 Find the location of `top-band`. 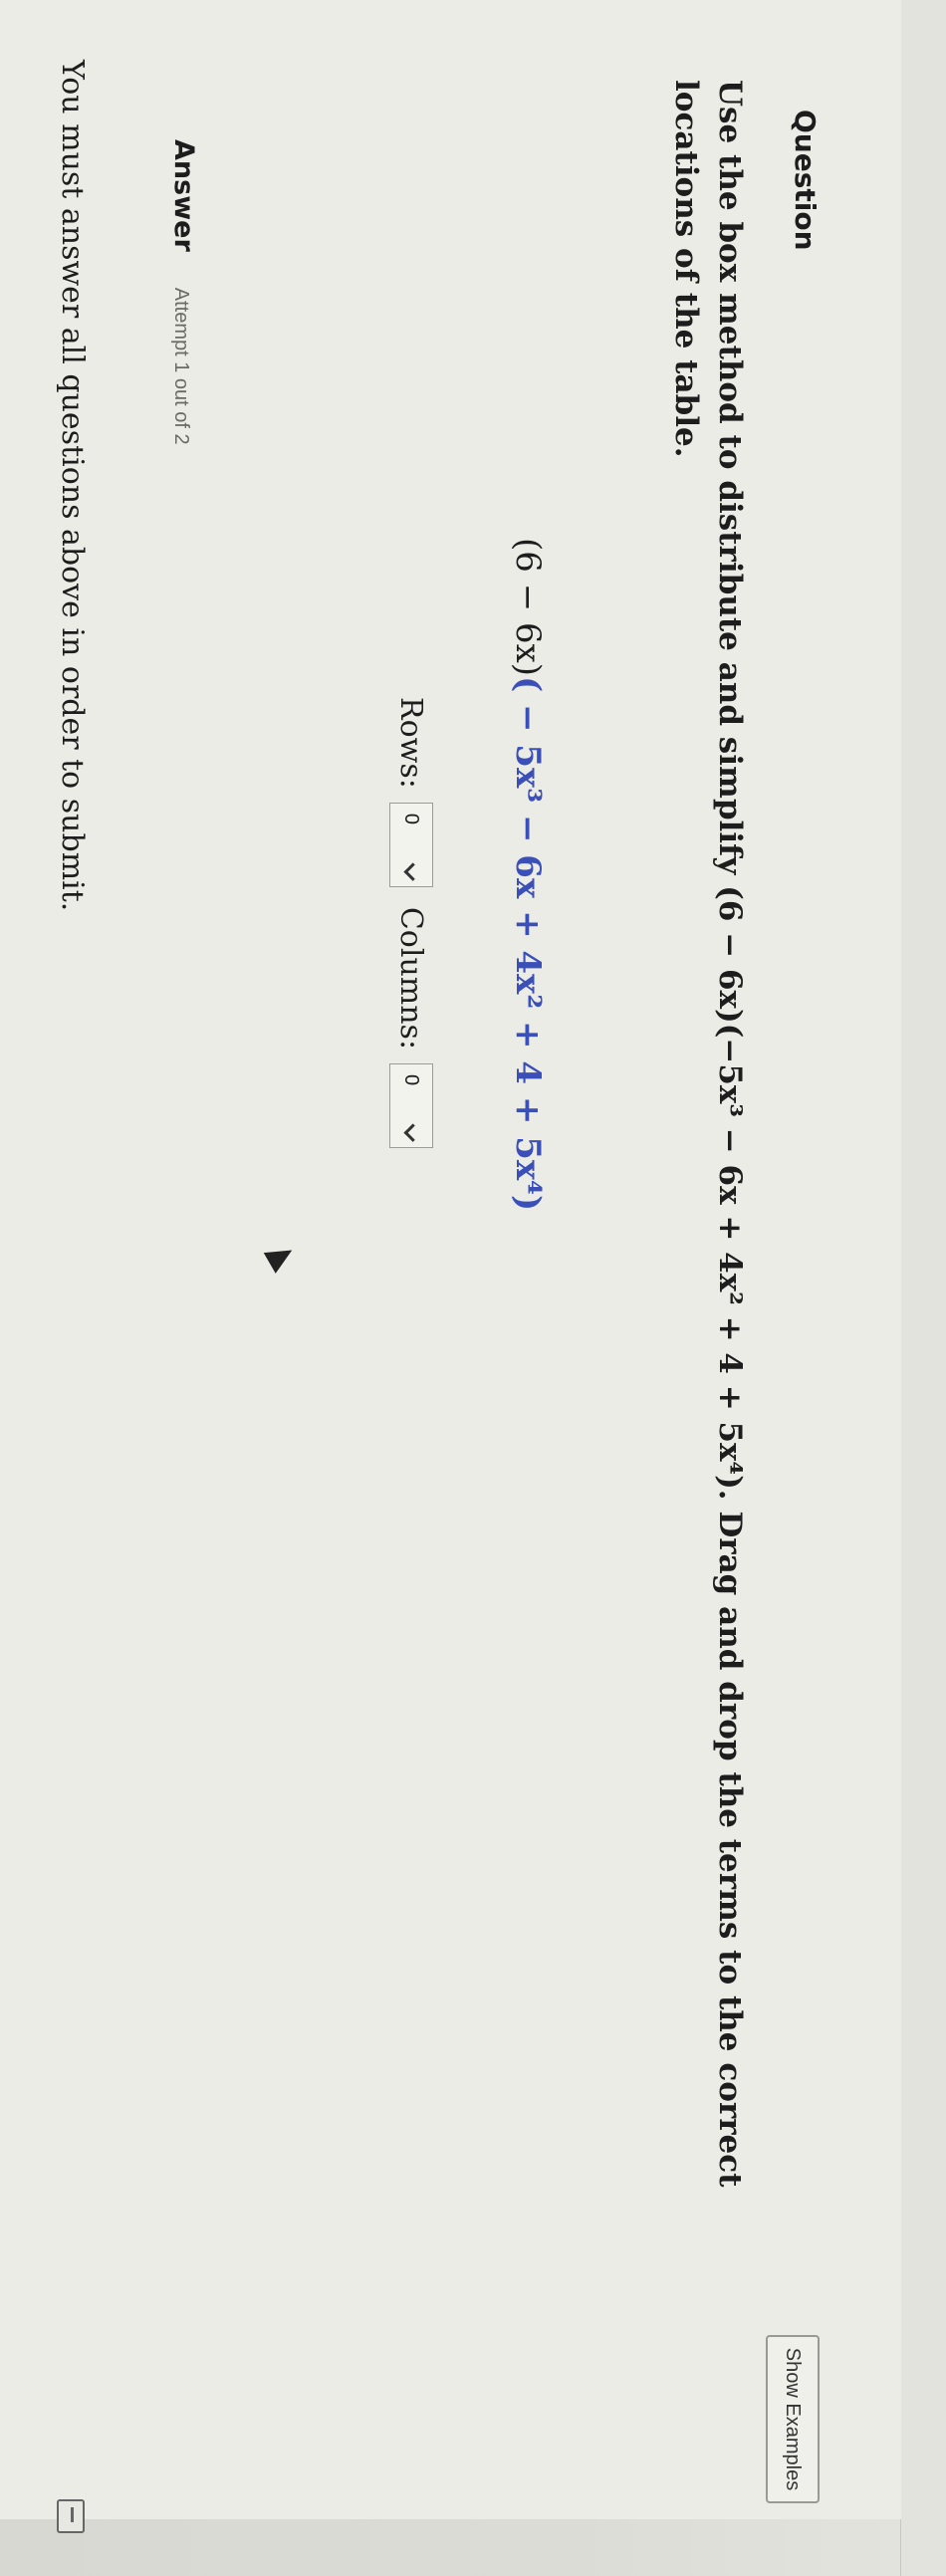

top-band is located at coordinates (923, 1288).